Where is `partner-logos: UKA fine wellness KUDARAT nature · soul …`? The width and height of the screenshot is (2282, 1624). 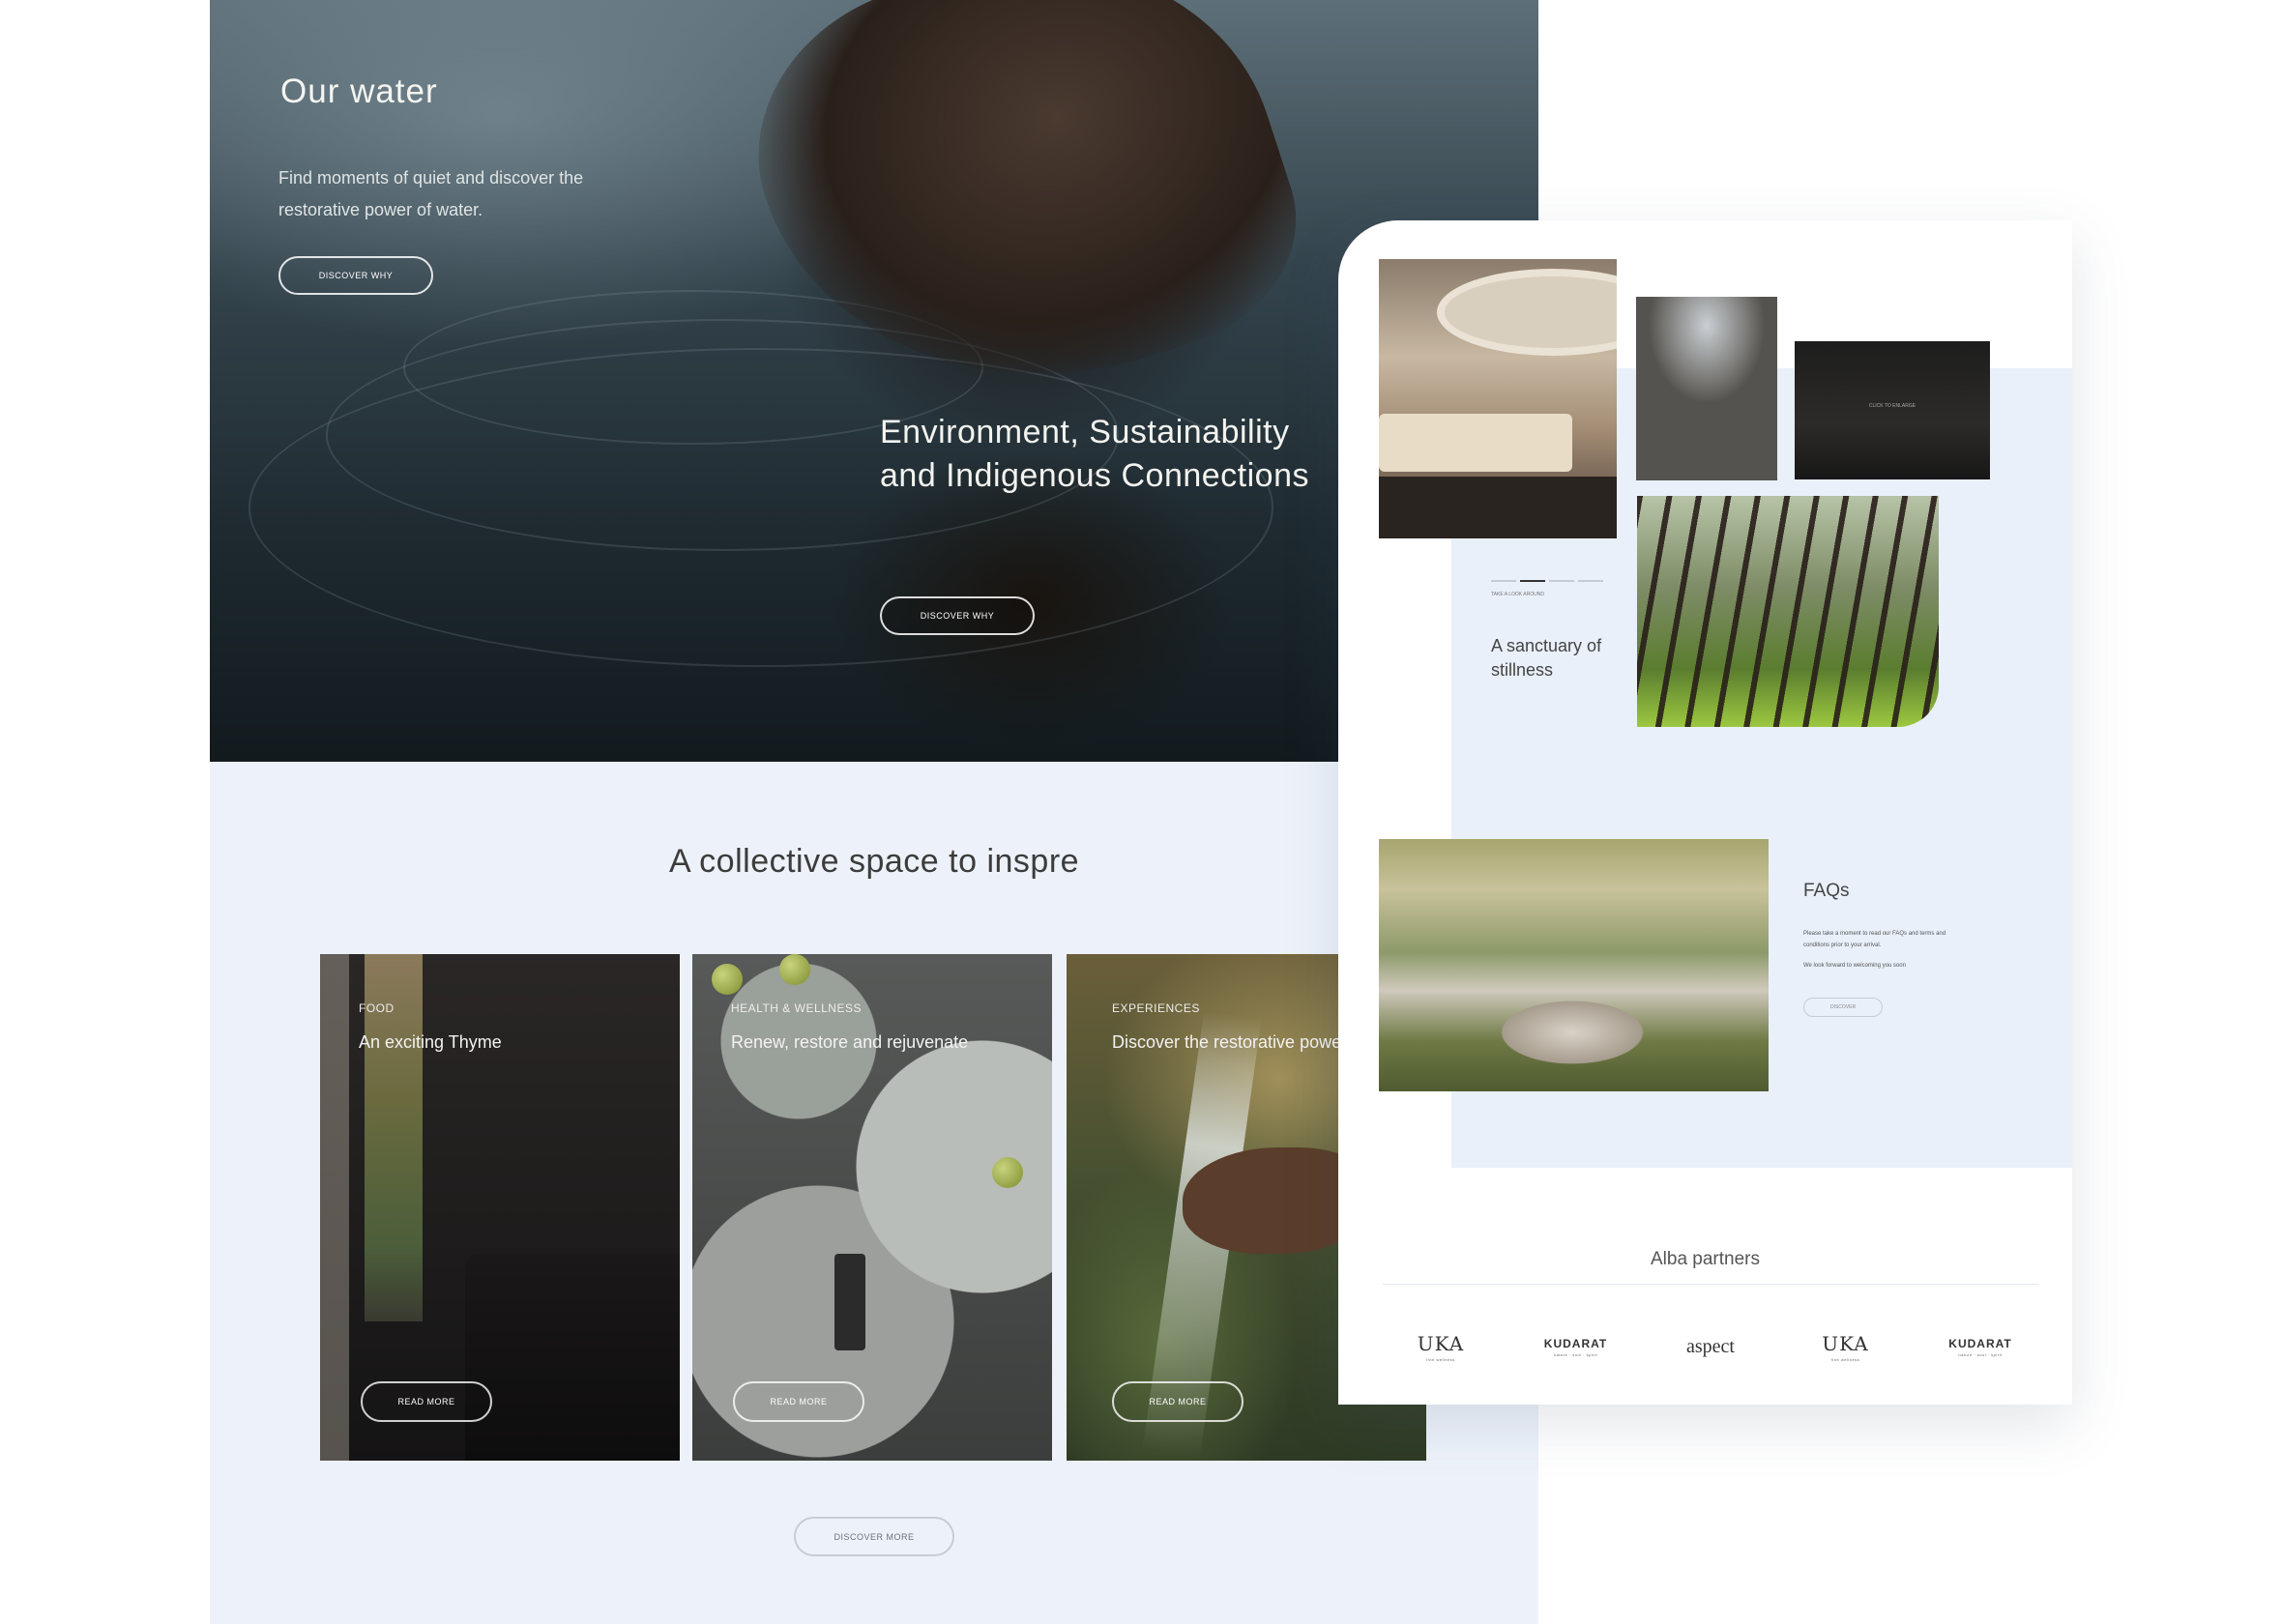
partner-logos: UKA fine wellness KUDARAT nature · soul … is located at coordinates (1710, 1347).